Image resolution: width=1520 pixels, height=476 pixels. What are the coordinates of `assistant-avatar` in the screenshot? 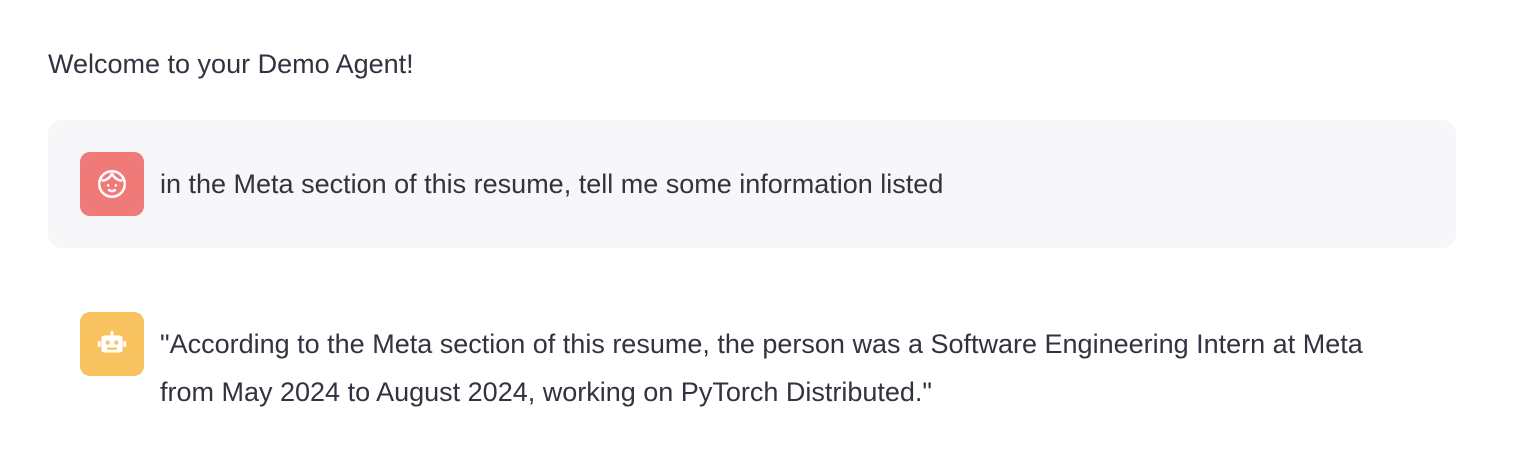 It's located at (112, 344).